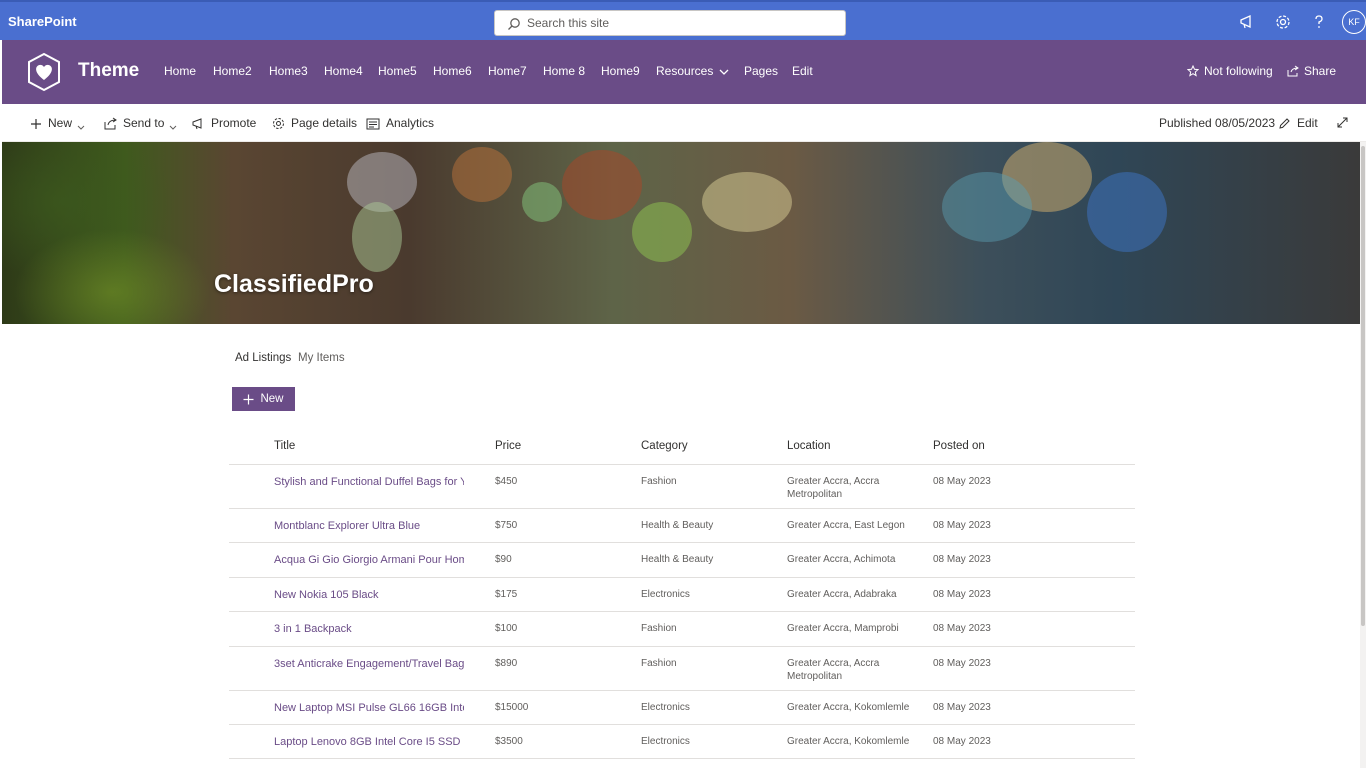  Describe the element at coordinates (506, 481) in the screenshot. I see `listing-price: $450` at that location.